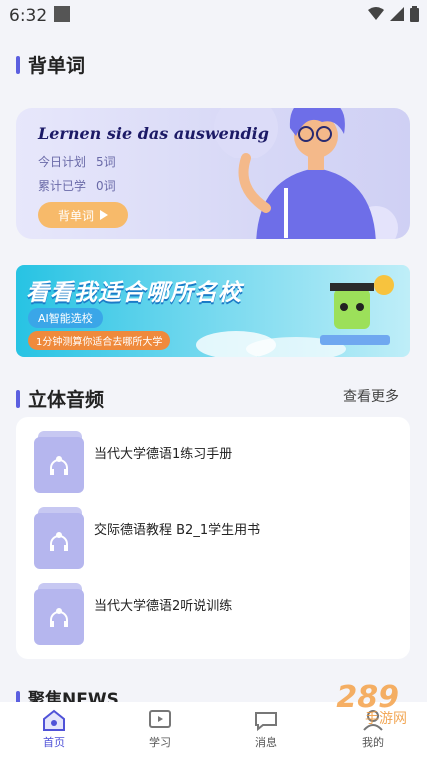 This screenshot has height=759, width=427. Describe the element at coordinates (160, 742) in the screenshot. I see `tab-study-label: 学习` at that location.